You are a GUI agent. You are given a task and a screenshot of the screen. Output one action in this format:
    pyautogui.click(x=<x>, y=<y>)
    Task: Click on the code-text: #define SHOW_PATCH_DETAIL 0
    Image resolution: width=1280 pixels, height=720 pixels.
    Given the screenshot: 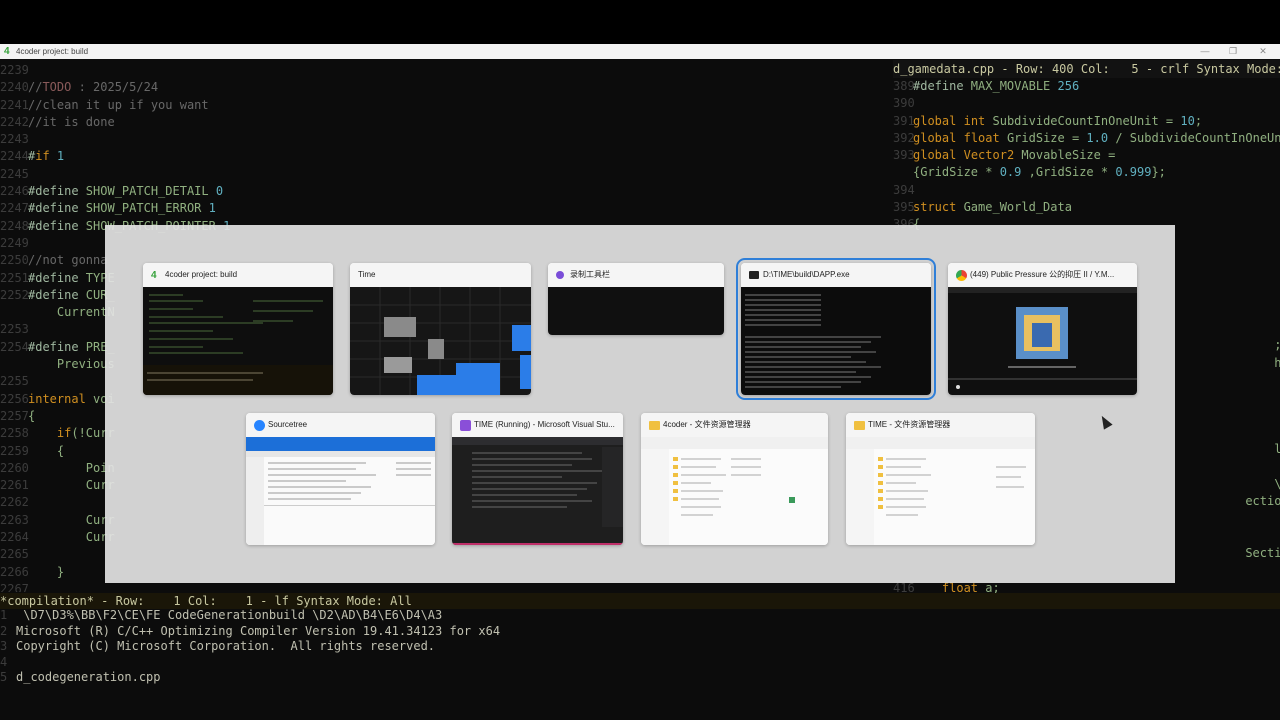 What is the action you would take?
    pyautogui.click(x=126, y=191)
    